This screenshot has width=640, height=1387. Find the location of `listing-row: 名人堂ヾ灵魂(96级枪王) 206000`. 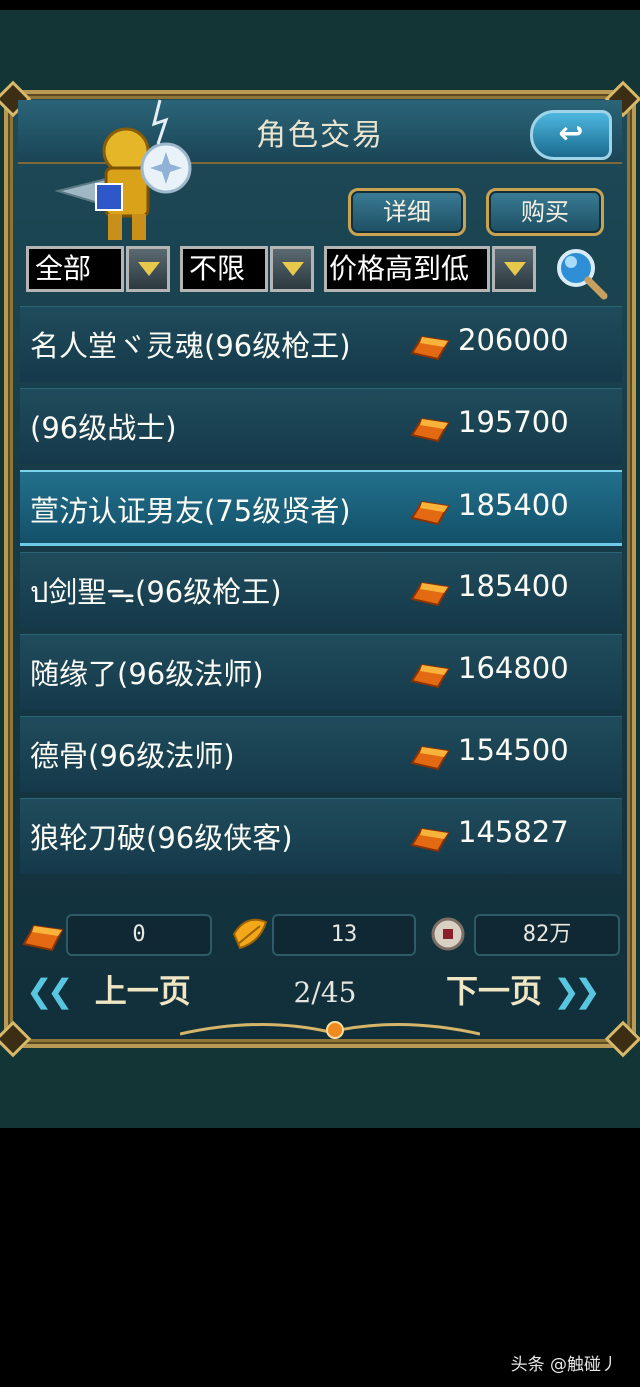

listing-row: 名人堂ヾ灵魂(96级枪王) 206000 is located at coordinates (321, 344).